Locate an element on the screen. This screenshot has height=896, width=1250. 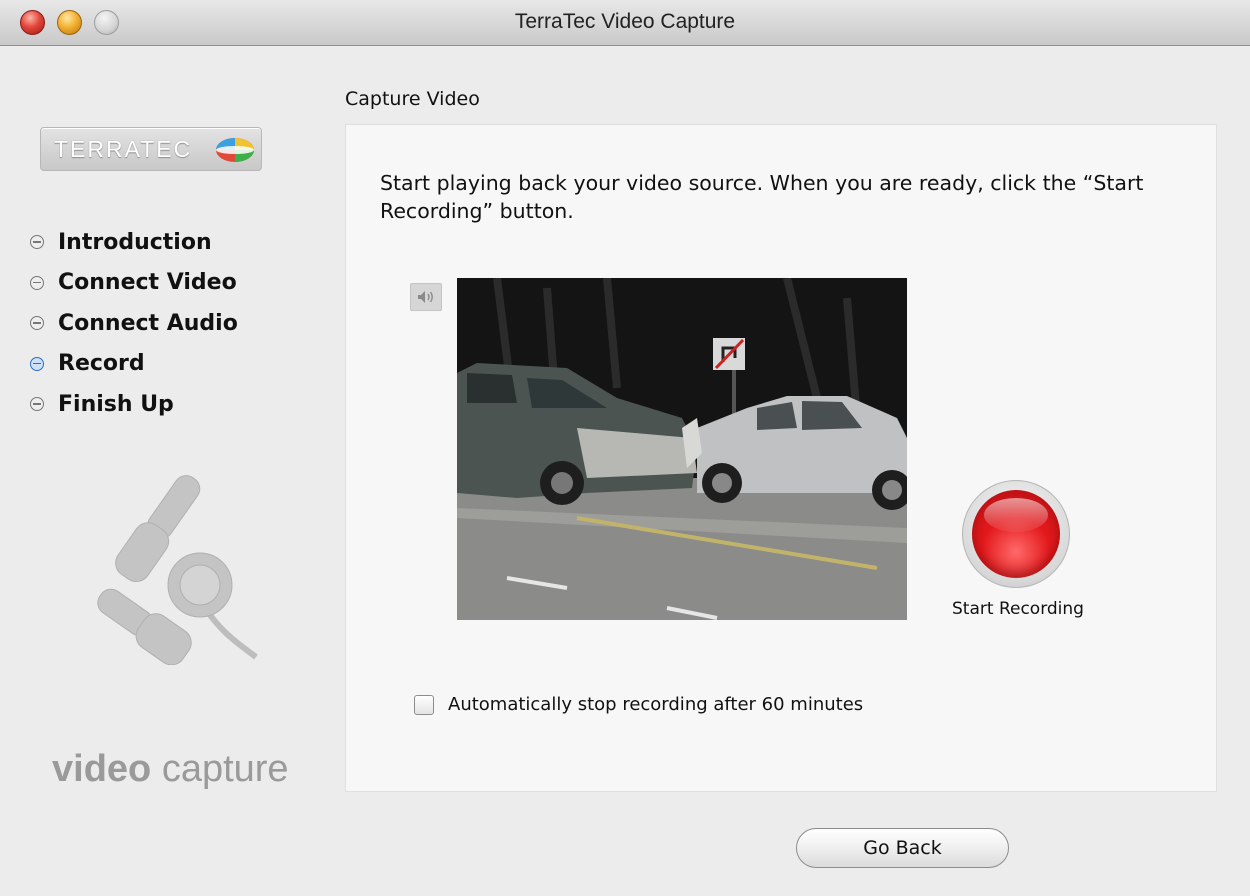
step-label: Connect Audio is located at coordinates (148, 323).